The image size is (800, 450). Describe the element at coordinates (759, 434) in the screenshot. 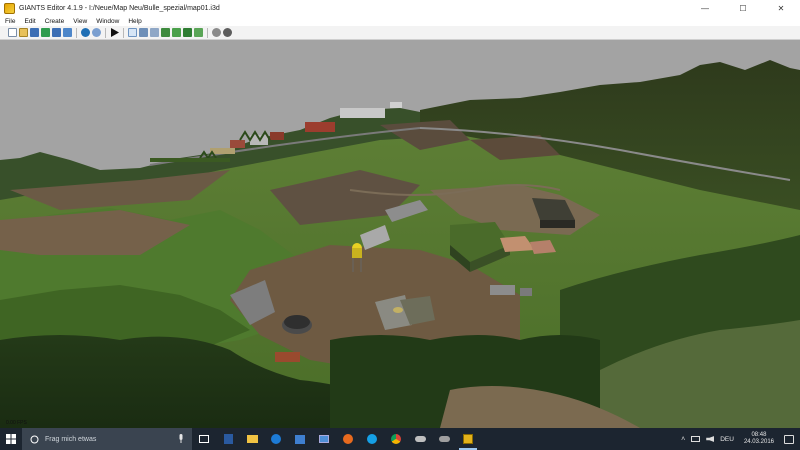

I see `clock-time: 08:48` at that location.